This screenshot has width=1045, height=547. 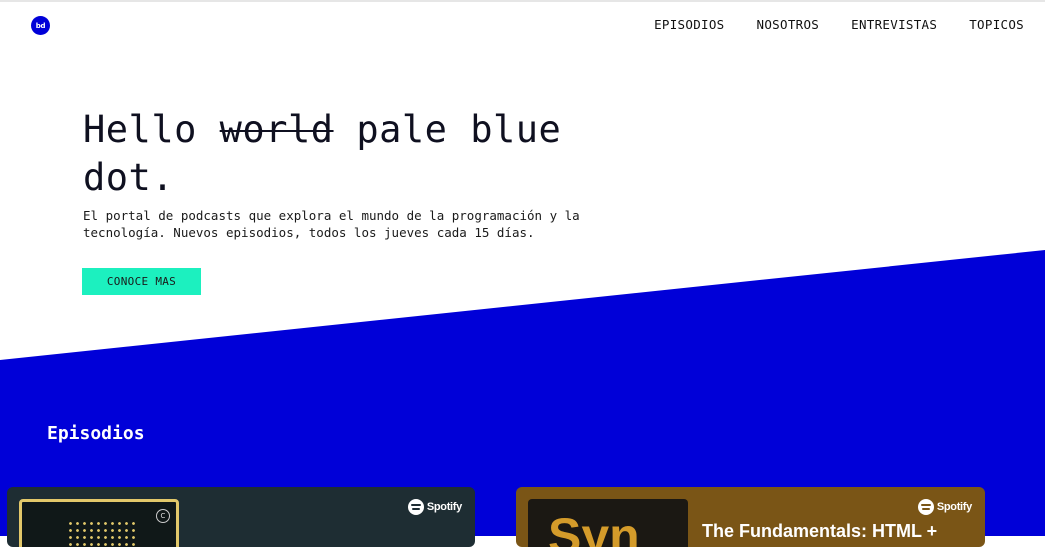 What do you see at coordinates (102, 533) in the screenshot?
I see `cover-dots-pattern` at bounding box center [102, 533].